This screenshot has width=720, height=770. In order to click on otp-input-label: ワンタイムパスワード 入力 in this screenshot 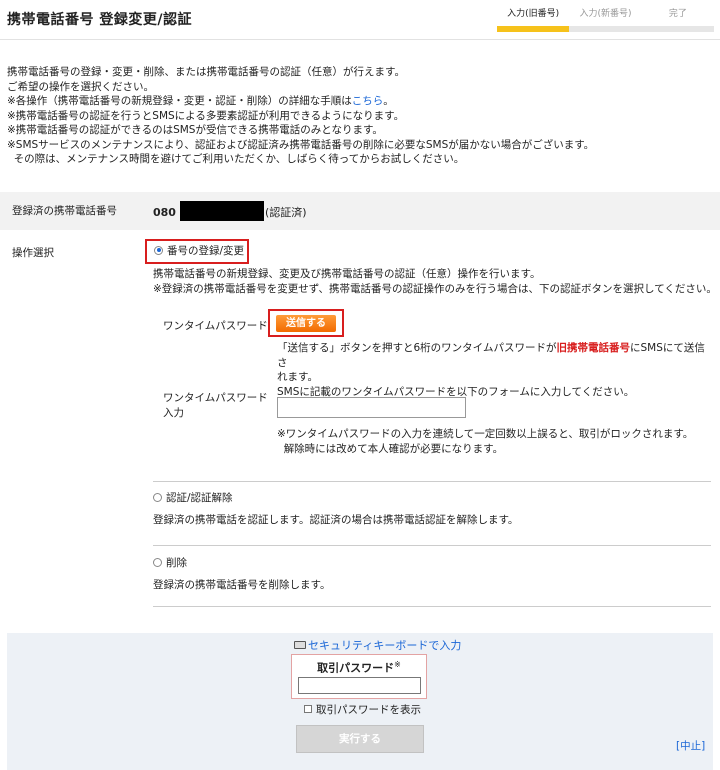, I will do `click(215, 405)`.